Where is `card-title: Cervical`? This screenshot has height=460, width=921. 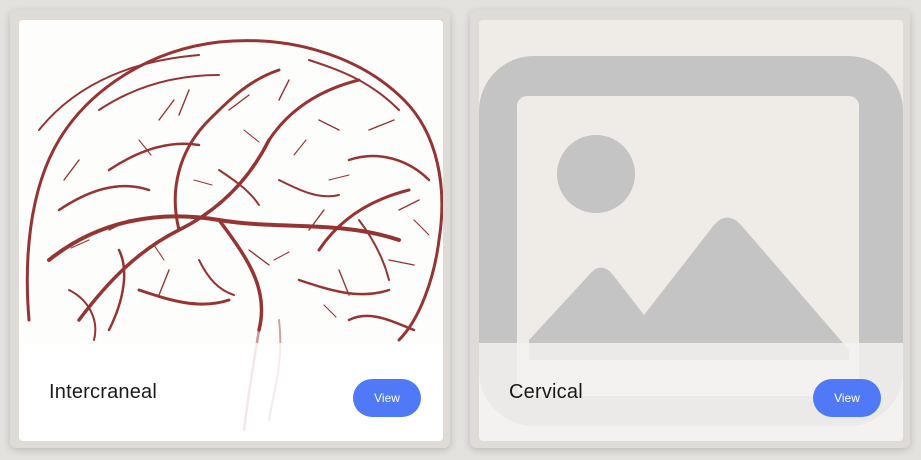
card-title: Cervical is located at coordinates (546, 392).